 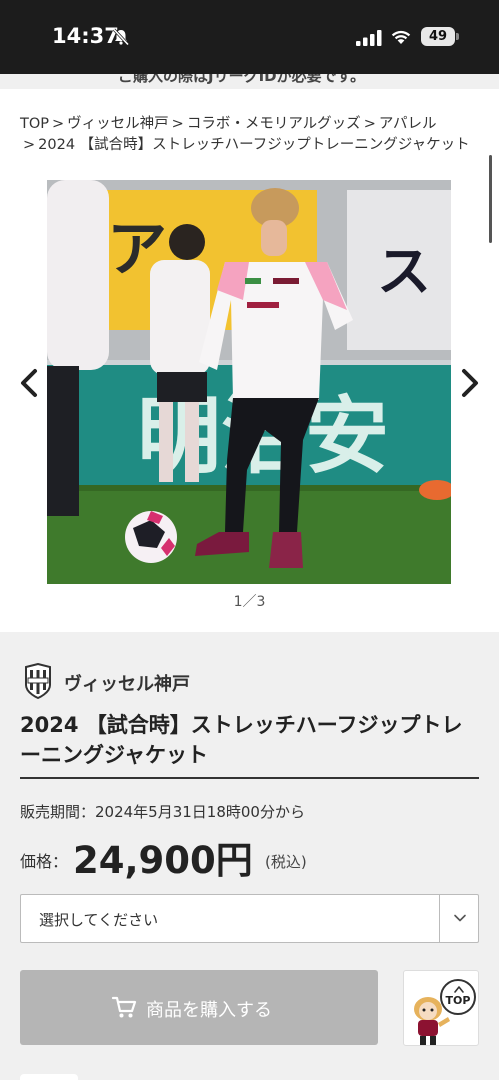 What do you see at coordinates (241, 740) in the screenshot?
I see `product-title: 2024 【試合時】ストレッチハーフジップトレーニングジャケット` at bounding box center [241, 740].